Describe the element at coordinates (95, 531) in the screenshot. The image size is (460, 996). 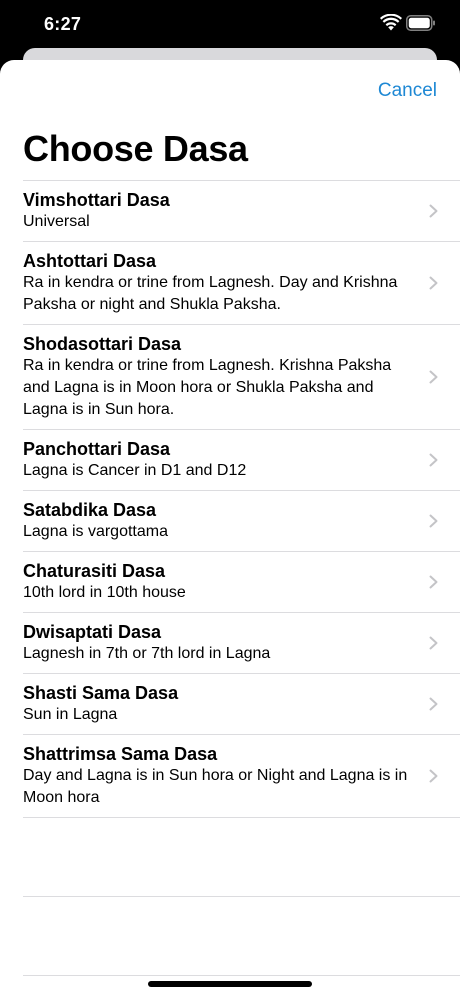
I see `list-item-subtitle: Lagna is vargottama` at that location.